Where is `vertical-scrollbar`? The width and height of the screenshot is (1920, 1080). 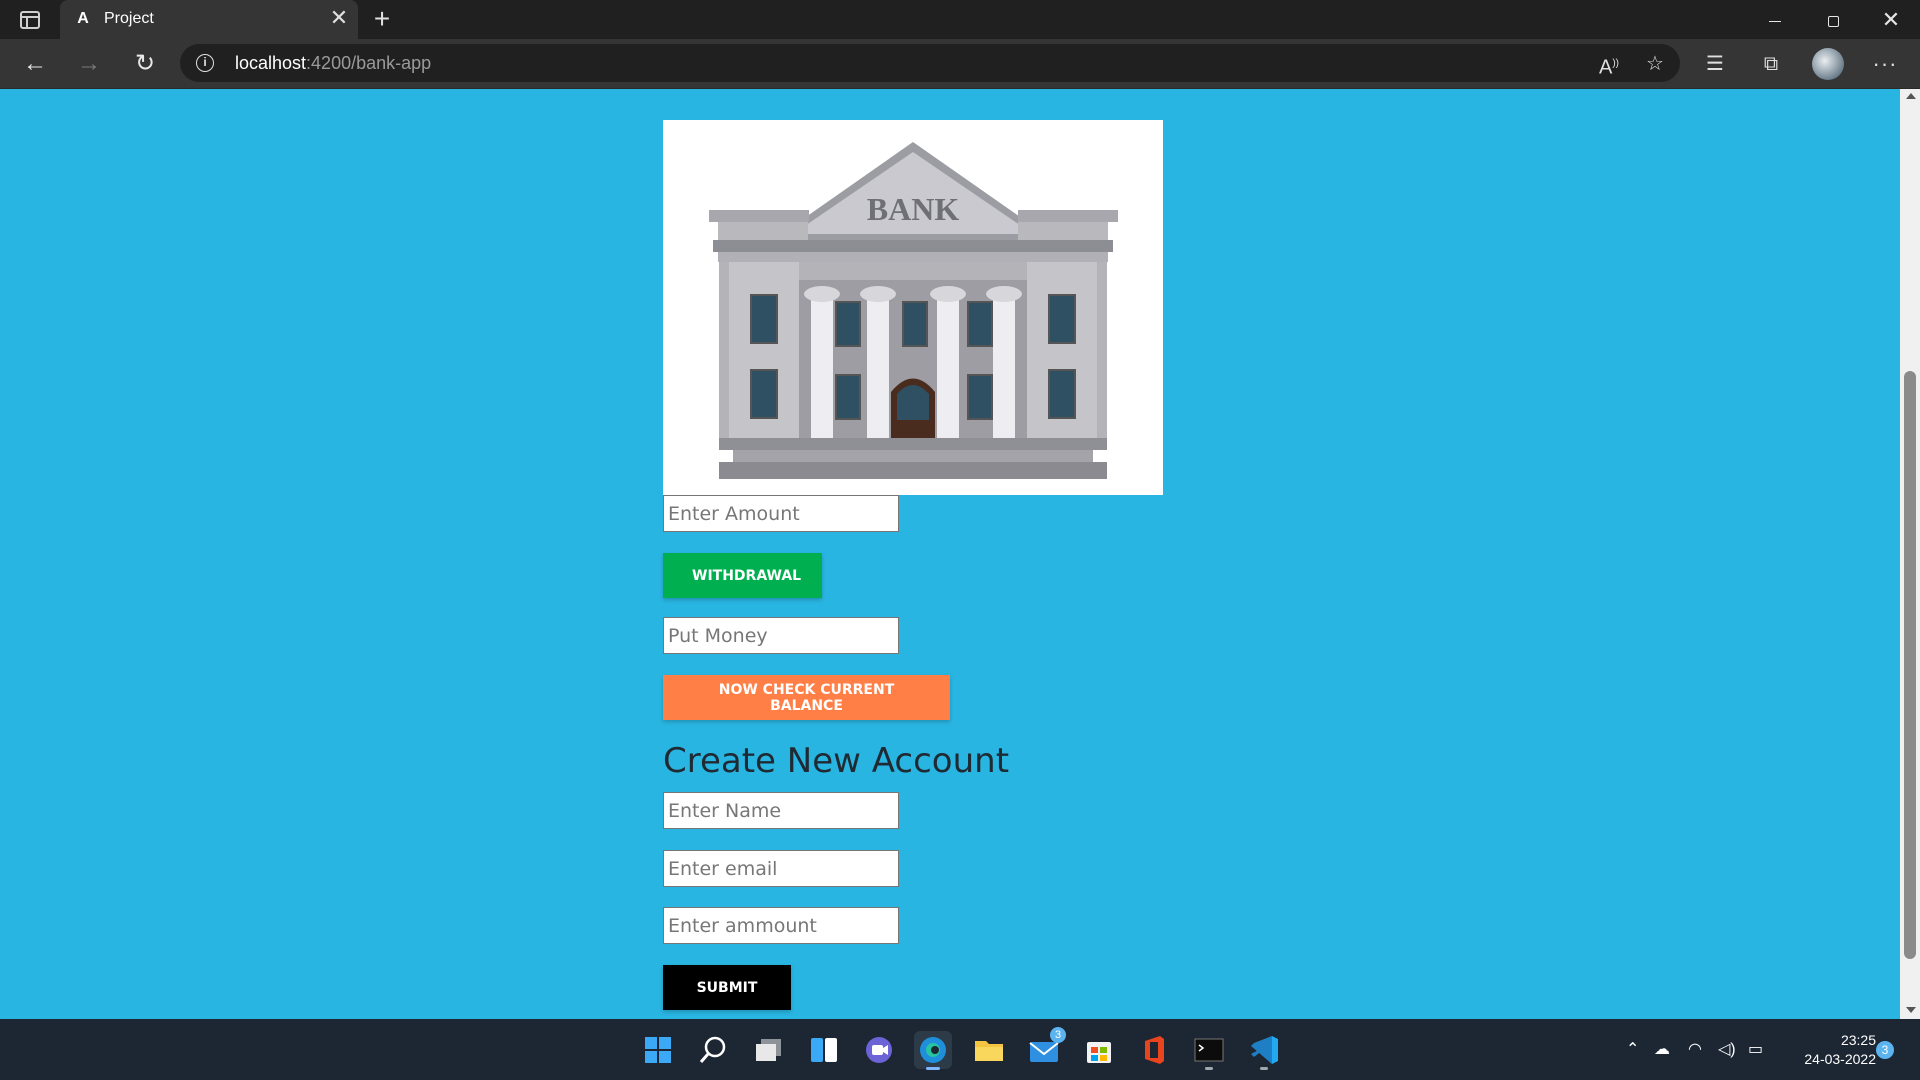 vertical-scrollbar is located at coordinates (1910, 554).